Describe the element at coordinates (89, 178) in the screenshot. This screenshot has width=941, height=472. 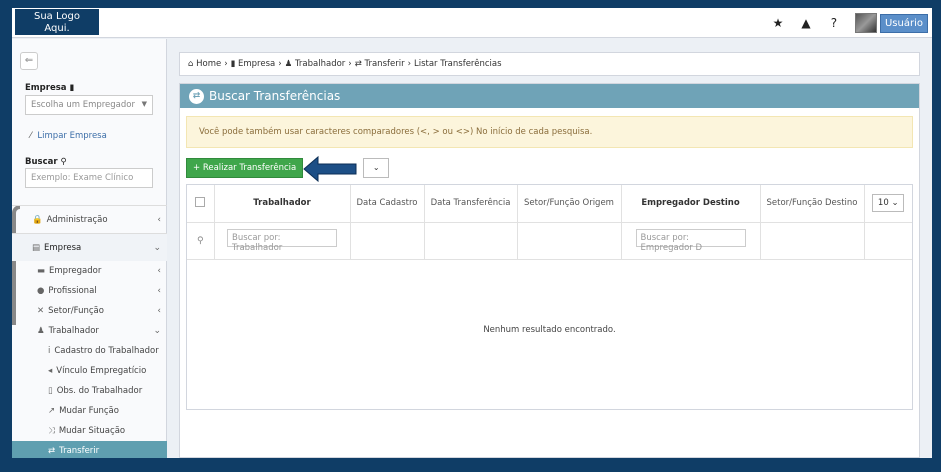
I see `buscar-input: Exemplo: Exame Clínico` at that location.